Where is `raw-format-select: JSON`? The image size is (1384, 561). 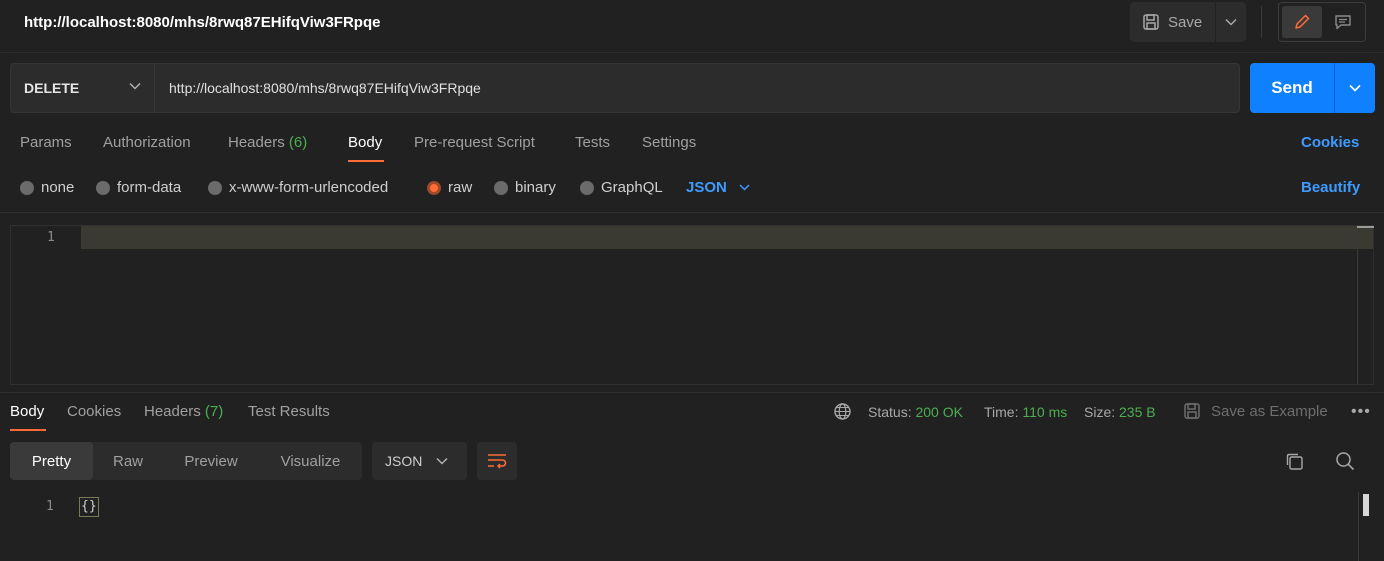 raw-format-select: JSON is located at coordinates (718, 187).